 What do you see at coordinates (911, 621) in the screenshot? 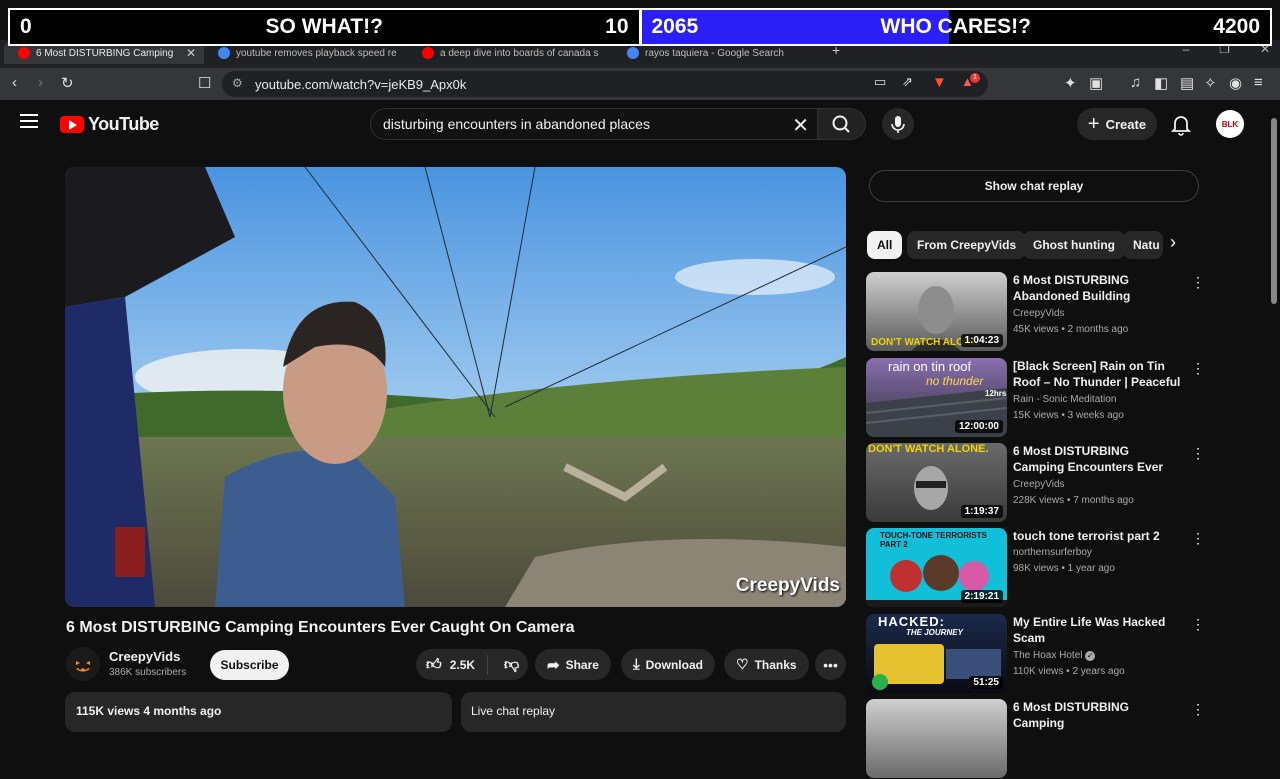
I see `thumbnail-caption: HACKED:` at bounding box center [911, 621].